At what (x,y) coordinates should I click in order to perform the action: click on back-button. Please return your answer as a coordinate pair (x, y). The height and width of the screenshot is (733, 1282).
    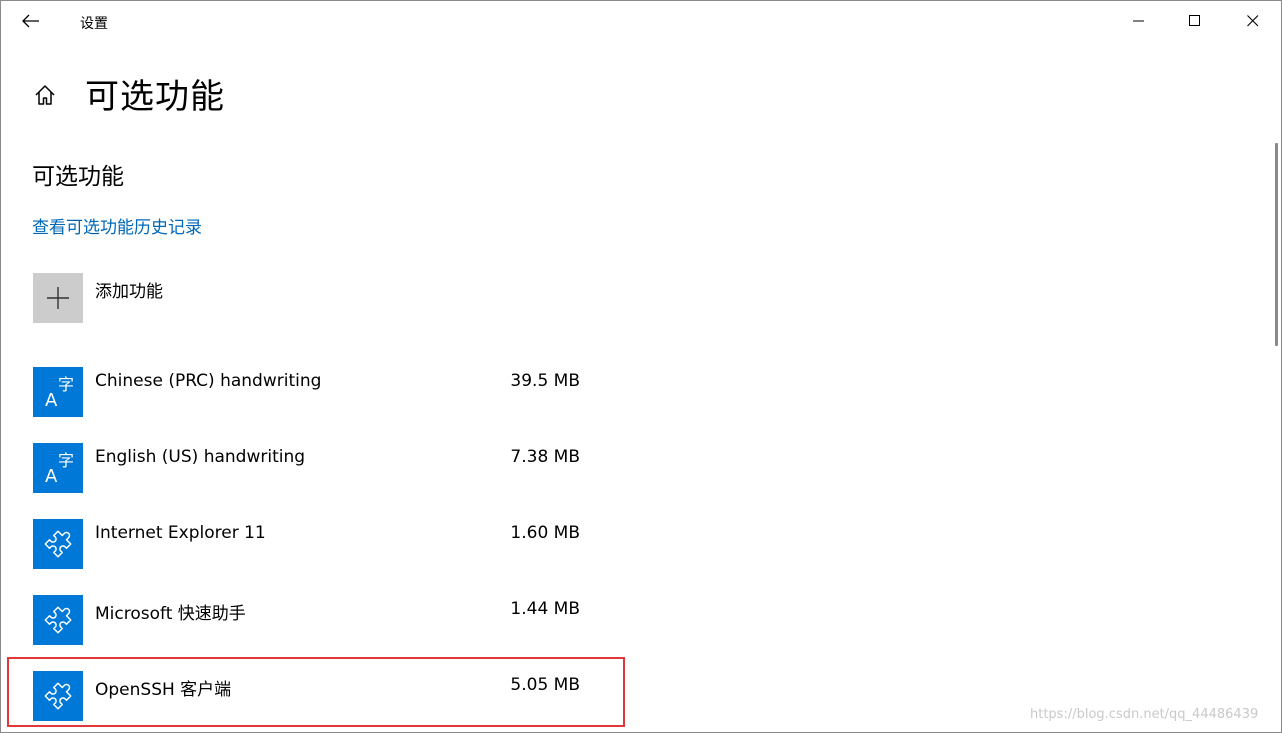
    Looking at the image, I should click on (31, 21).